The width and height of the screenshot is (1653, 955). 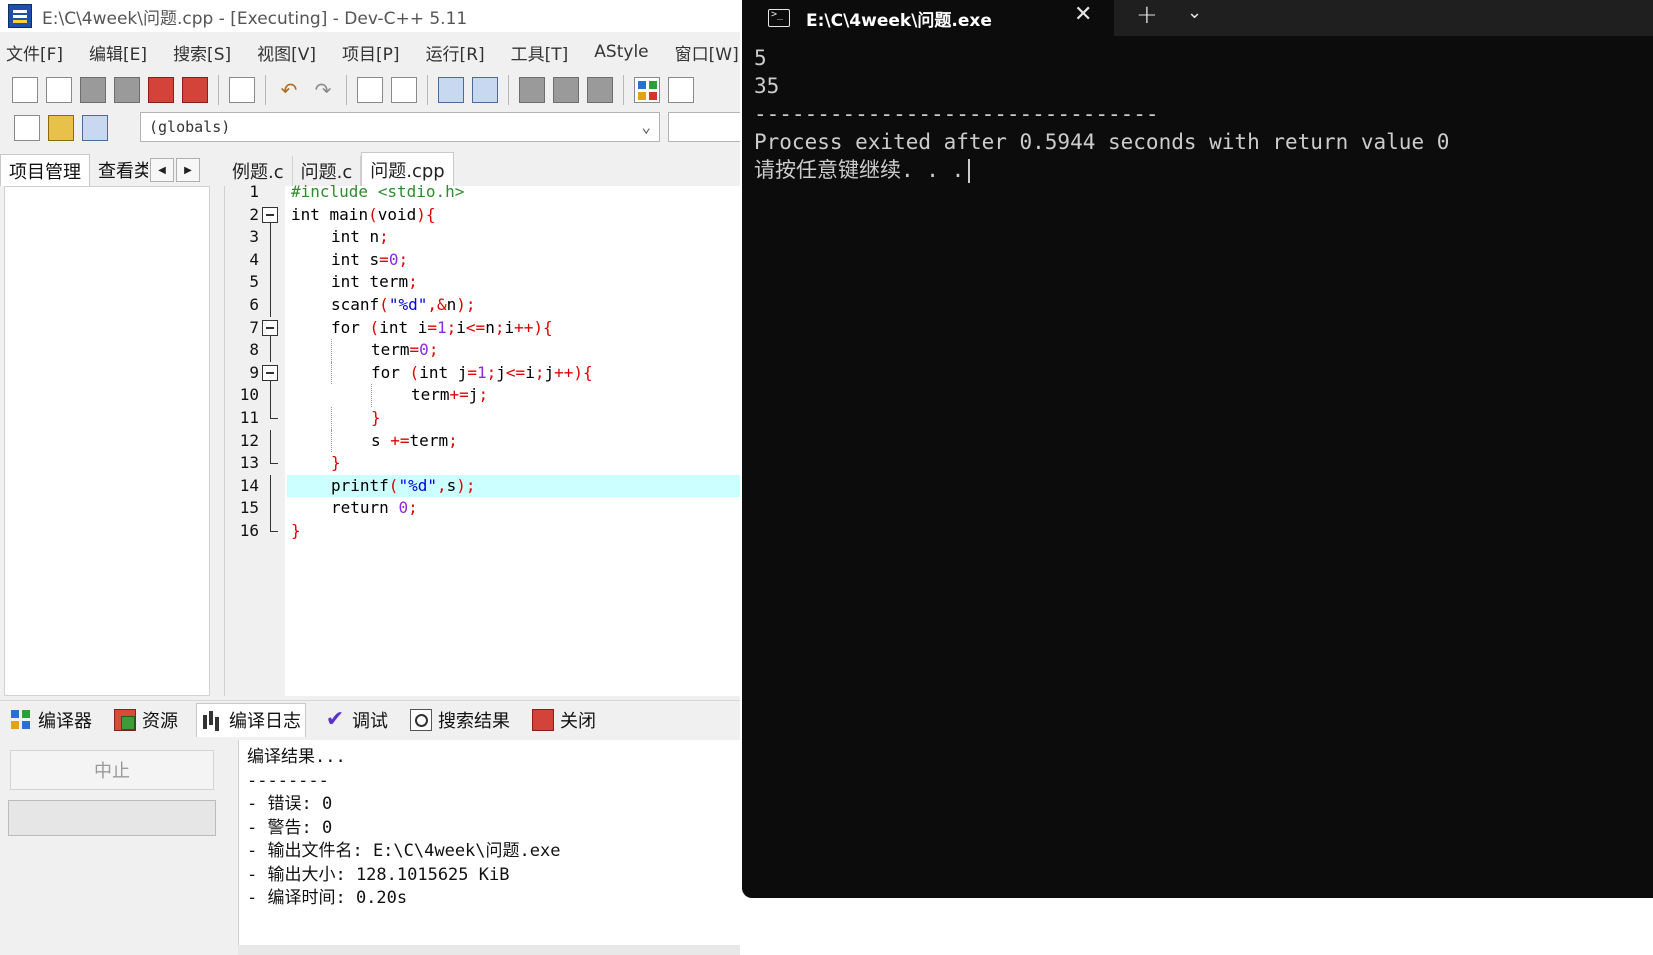 I want to click on code-token: s, so click(x=376, y=440).